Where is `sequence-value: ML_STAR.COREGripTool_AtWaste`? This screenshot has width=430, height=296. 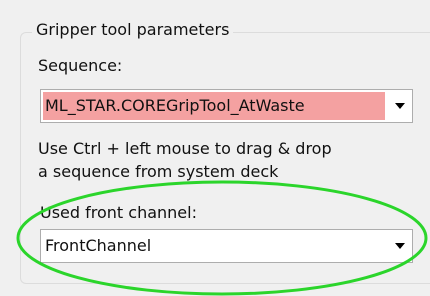
sequence-value: ML_STAR.COREGripTool_AtWaste is located at coordinates (214, 106).